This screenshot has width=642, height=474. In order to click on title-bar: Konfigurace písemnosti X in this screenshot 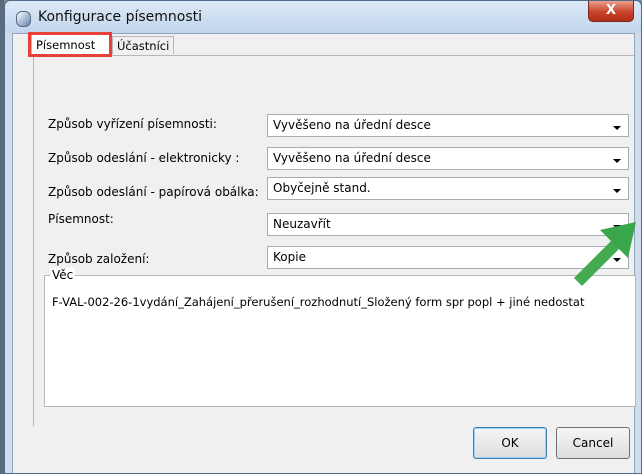, I will do `click(323, 17)`.